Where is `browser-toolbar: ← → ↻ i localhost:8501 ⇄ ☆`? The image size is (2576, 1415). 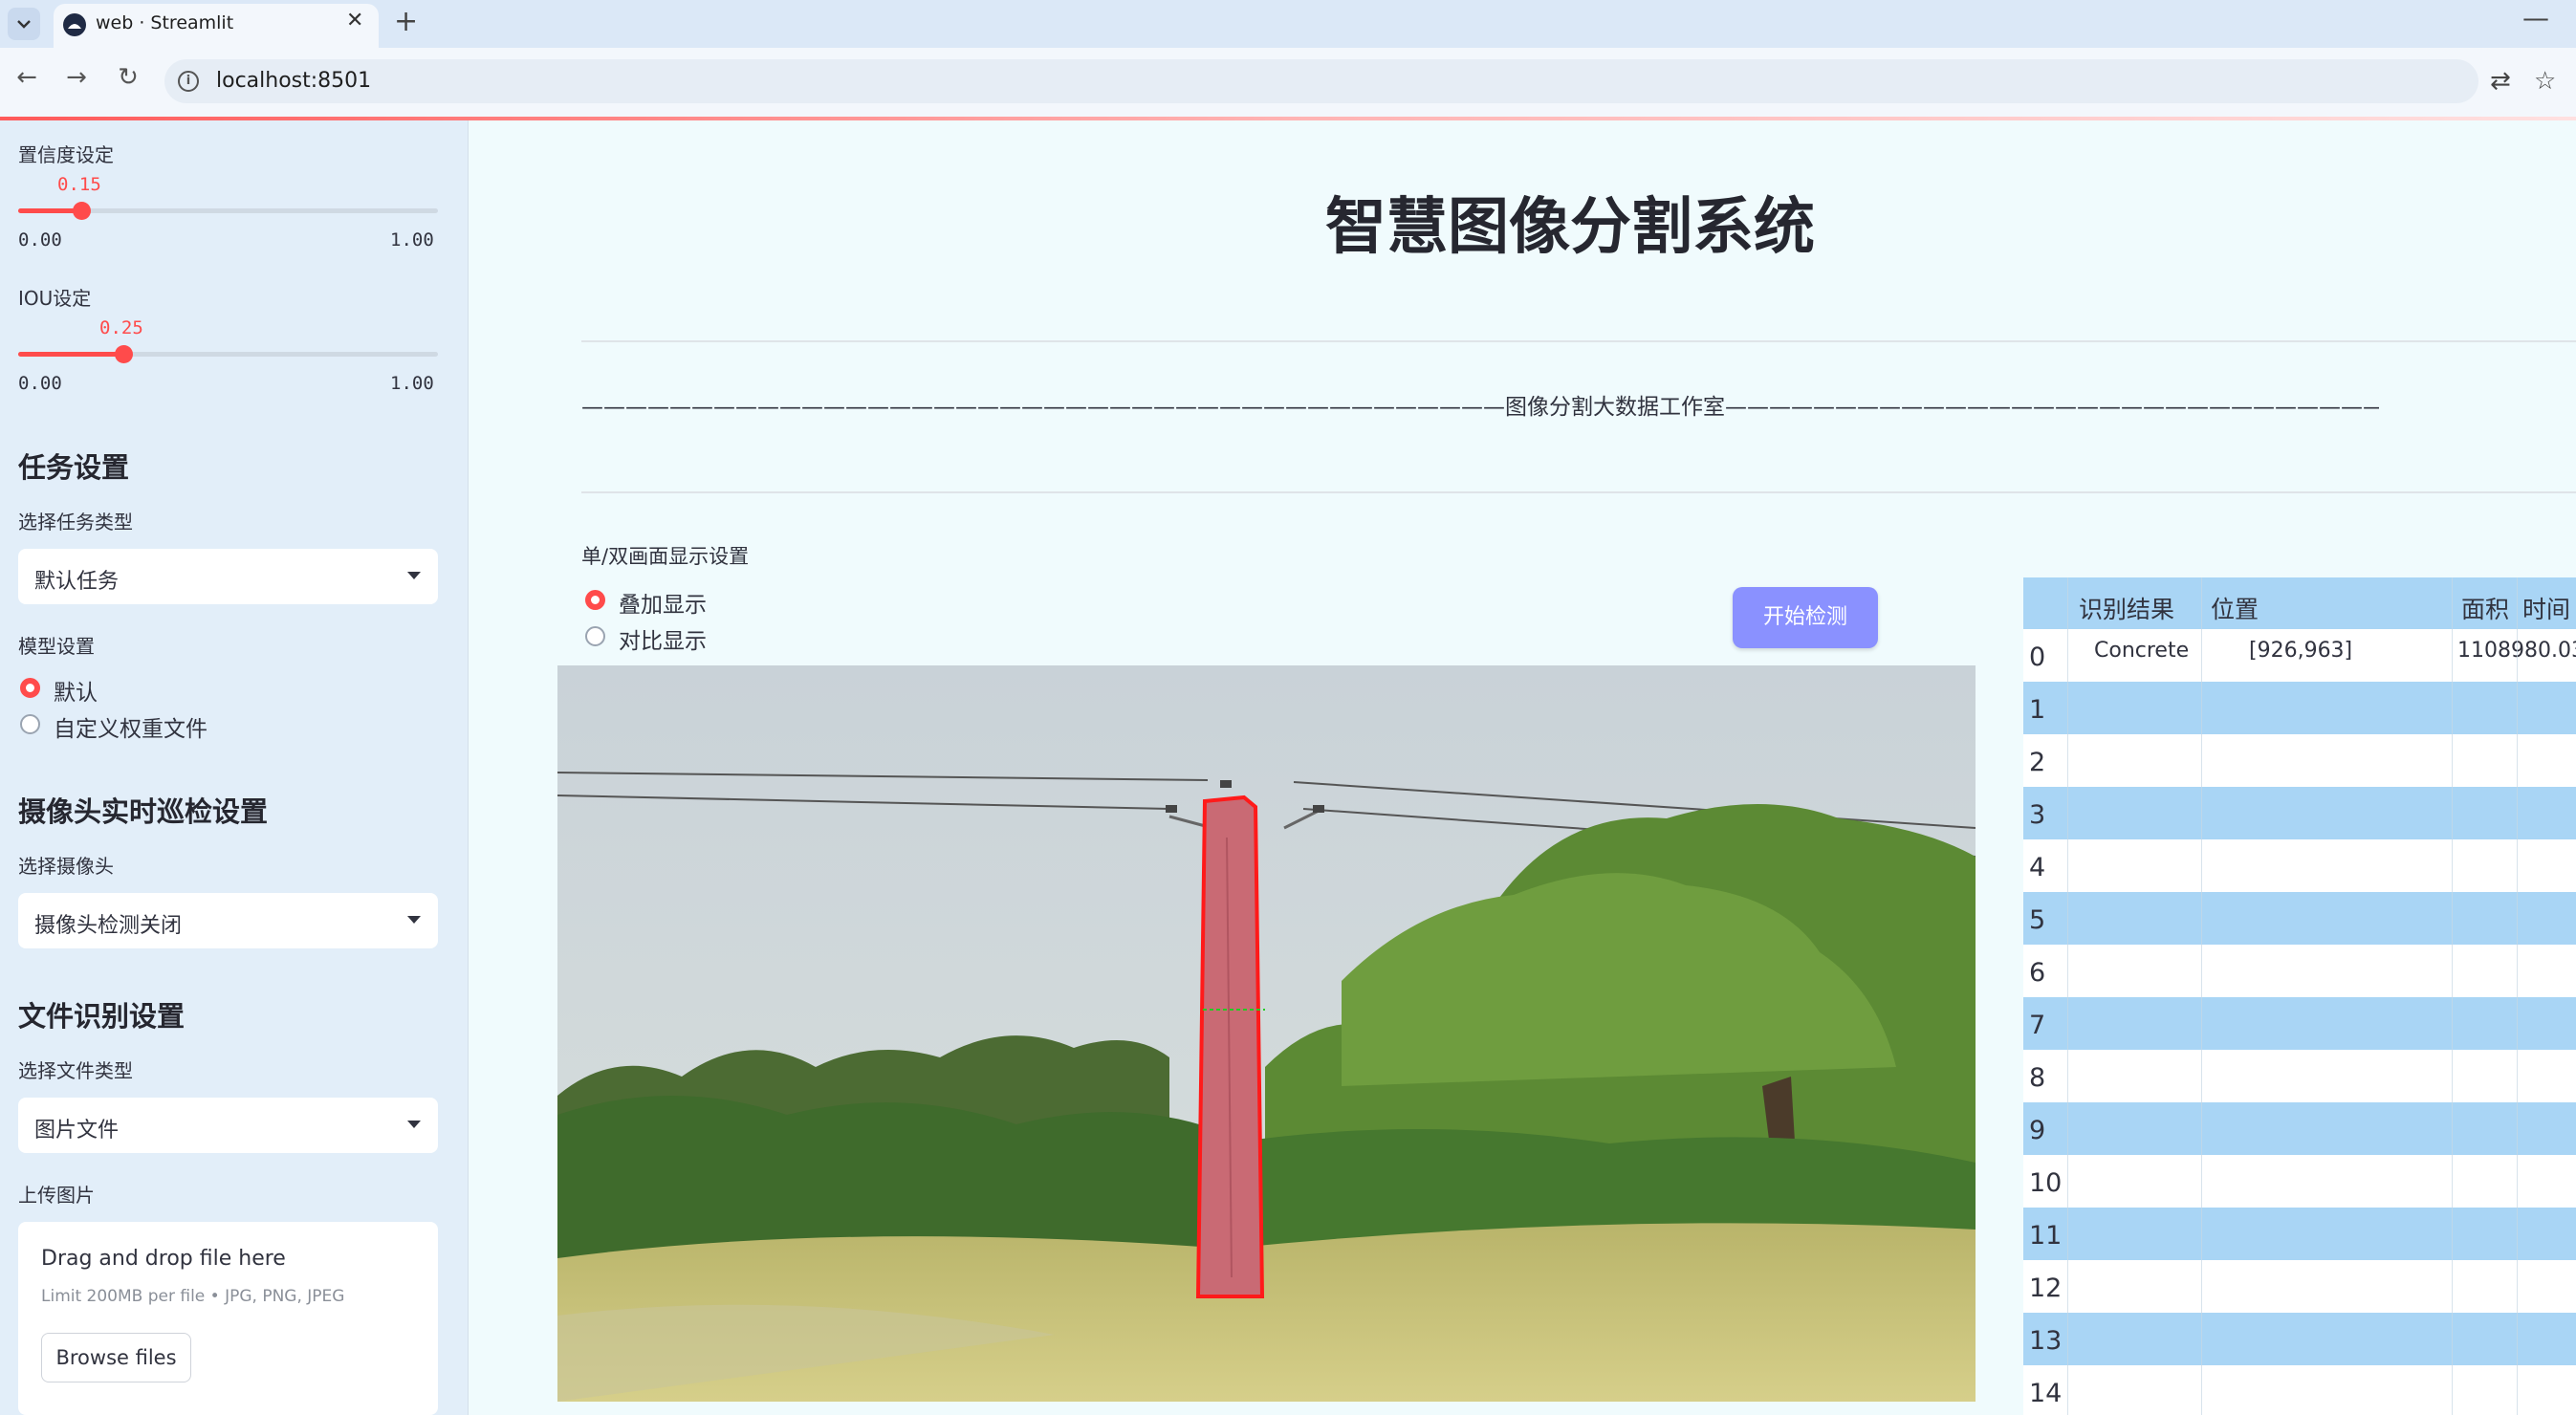 browser-toolbar: ← → ↻ i localhost:8501 ⇄ ☆ is located at coordinates (1288, 82).